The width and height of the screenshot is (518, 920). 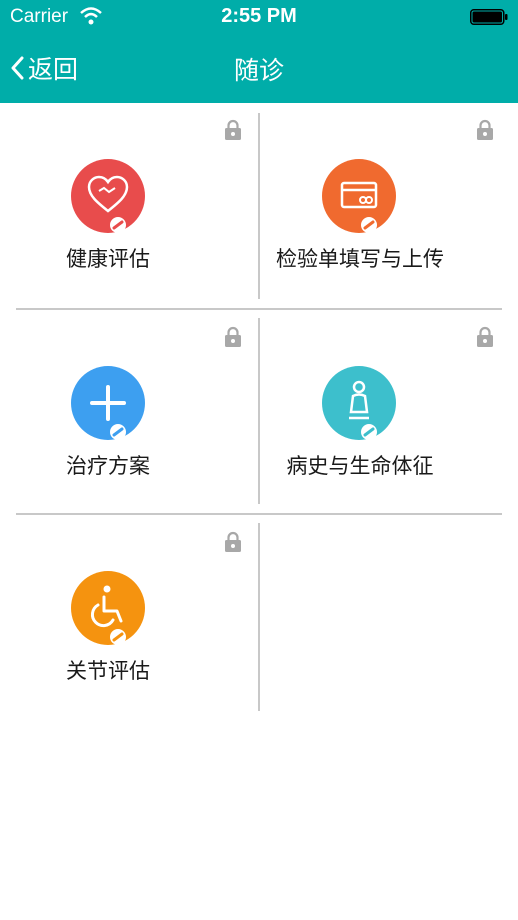 I want to click on card-icon, so click(x=359, y=196).